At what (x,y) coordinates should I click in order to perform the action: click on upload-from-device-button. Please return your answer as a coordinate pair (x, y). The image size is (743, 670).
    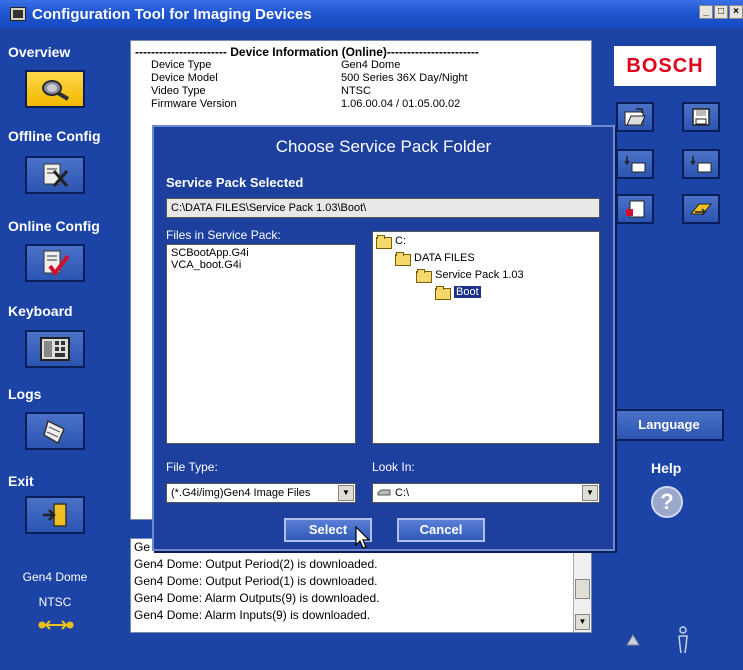
    Looking at the image, I should click on (701, 164).